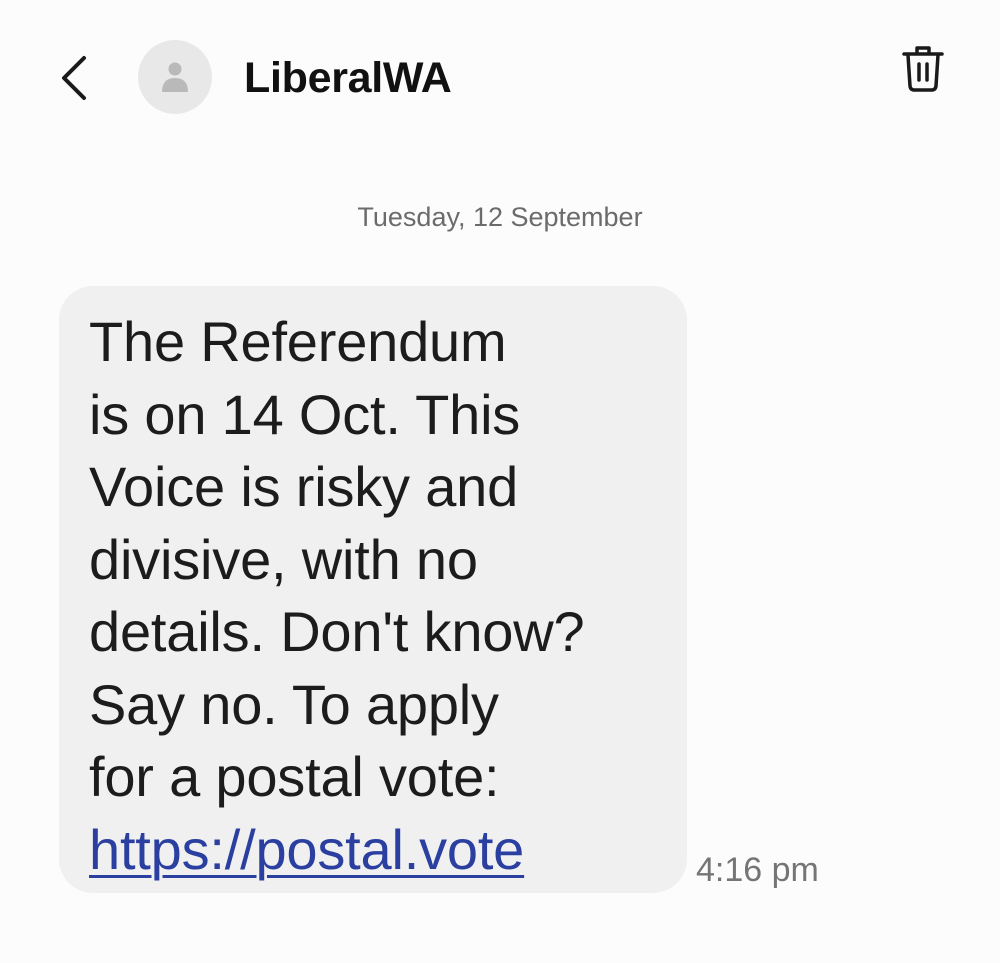 This screenshot has height=963, width=1000. What do you see at coordinates (298, 341) in the screenshot?
I see `message-line: The Referendum` at bounding box center [298, 341].